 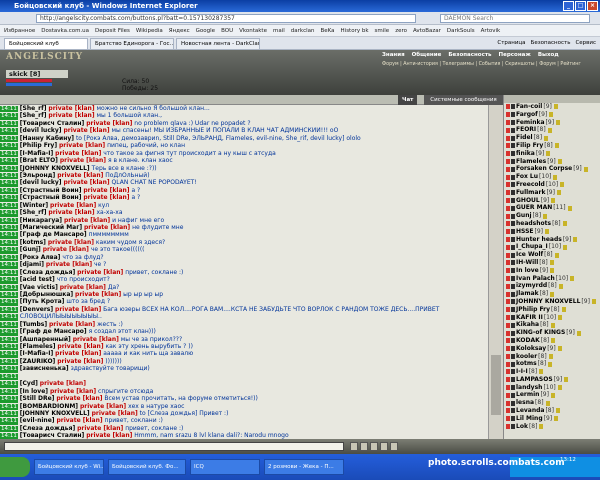 I want to click on user-name: finika, so click(x=525, y=154).